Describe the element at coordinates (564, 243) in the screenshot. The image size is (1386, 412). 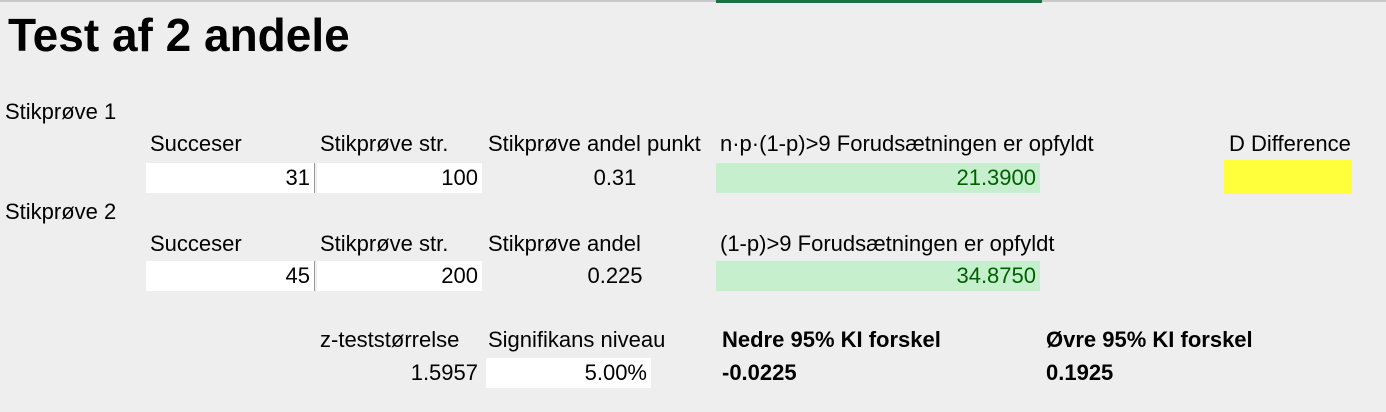
I see `sample2-proportion-label: Stikprøve andel` at that location.